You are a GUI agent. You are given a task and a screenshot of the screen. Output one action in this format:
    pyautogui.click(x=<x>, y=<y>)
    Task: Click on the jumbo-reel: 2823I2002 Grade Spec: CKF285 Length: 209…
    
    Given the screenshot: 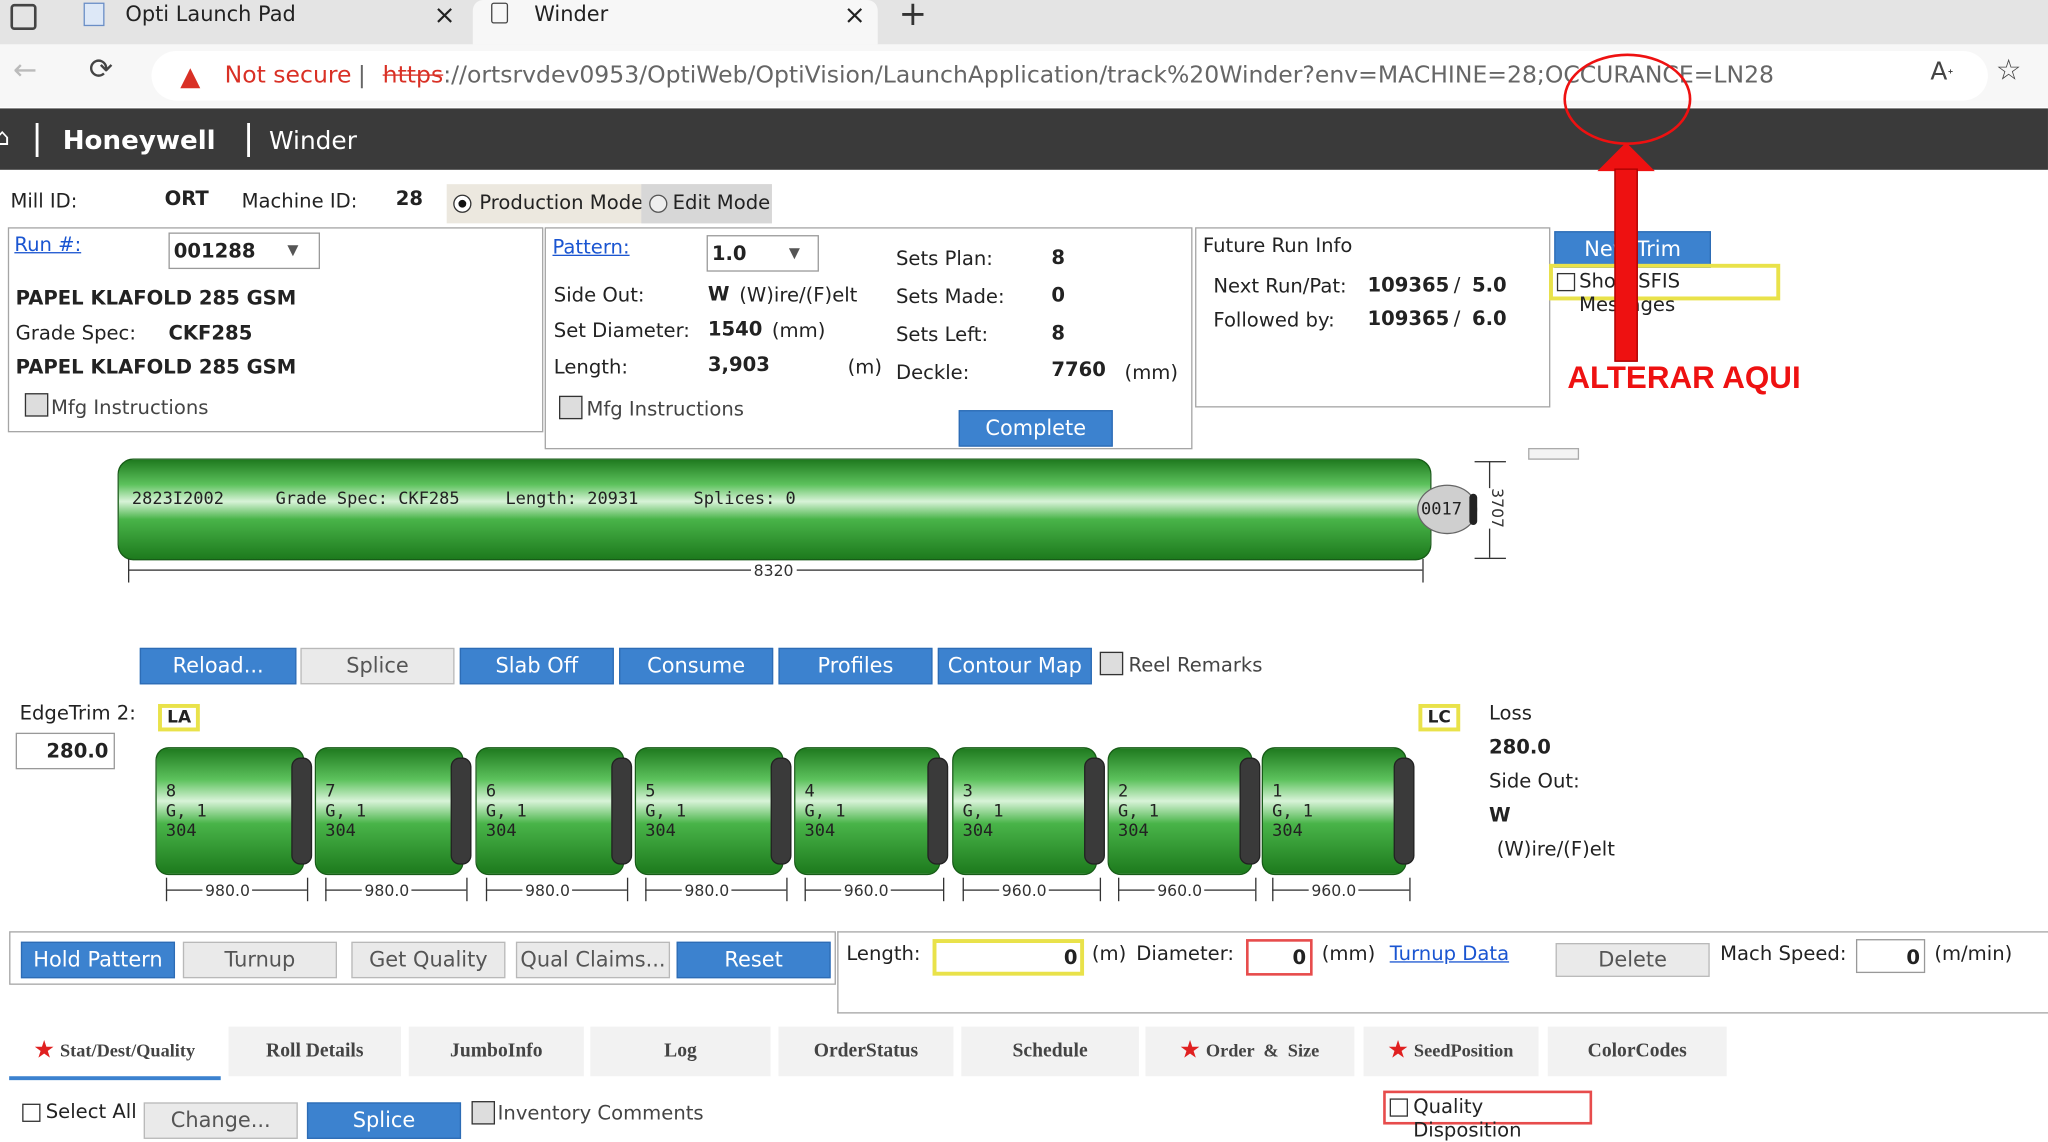 What is the action you would take?
    pyautogui.click(x=774, y=509)
    